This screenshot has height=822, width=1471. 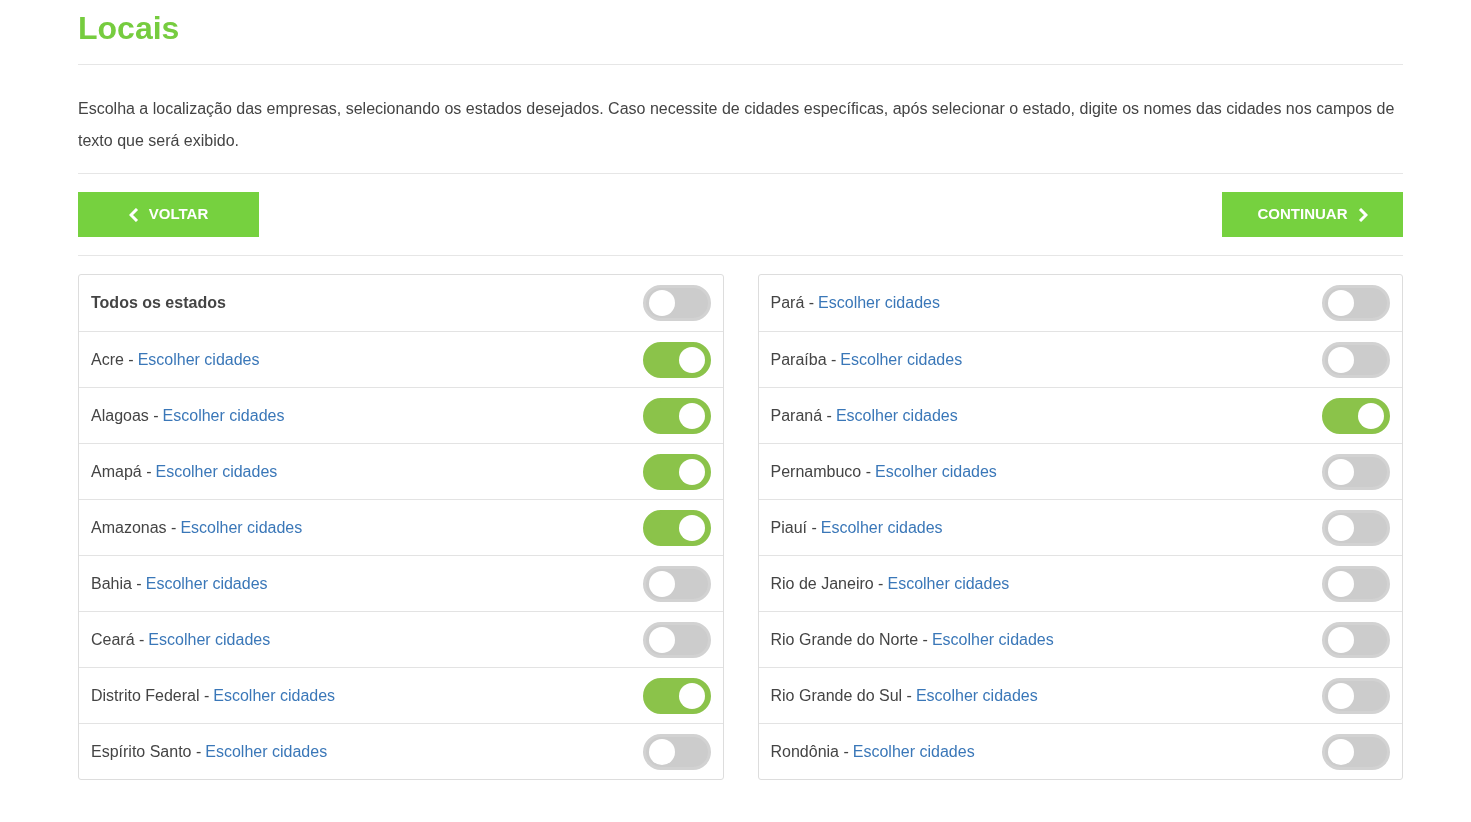 What do you see at coordinates (737, 125) in the screenshot?
I see `intro-text: Escolha a localização das empresas, selecionando os estados desejados. Caso necessite de cidades específicas, após selecionar o estado, digite os nomes das cidades nos campos de texto que será exibido.` at bounding box center [737, 125].